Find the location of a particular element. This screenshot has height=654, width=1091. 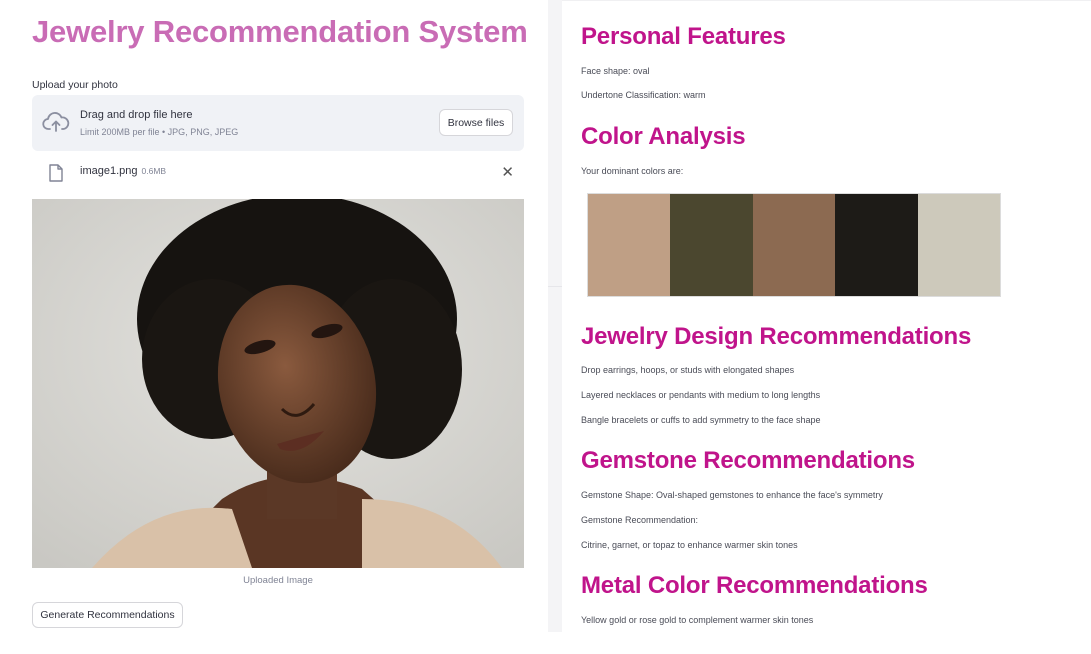

jewelry-design-heading: Jewelry Design Recommendations is located at coordinates (776, 336).